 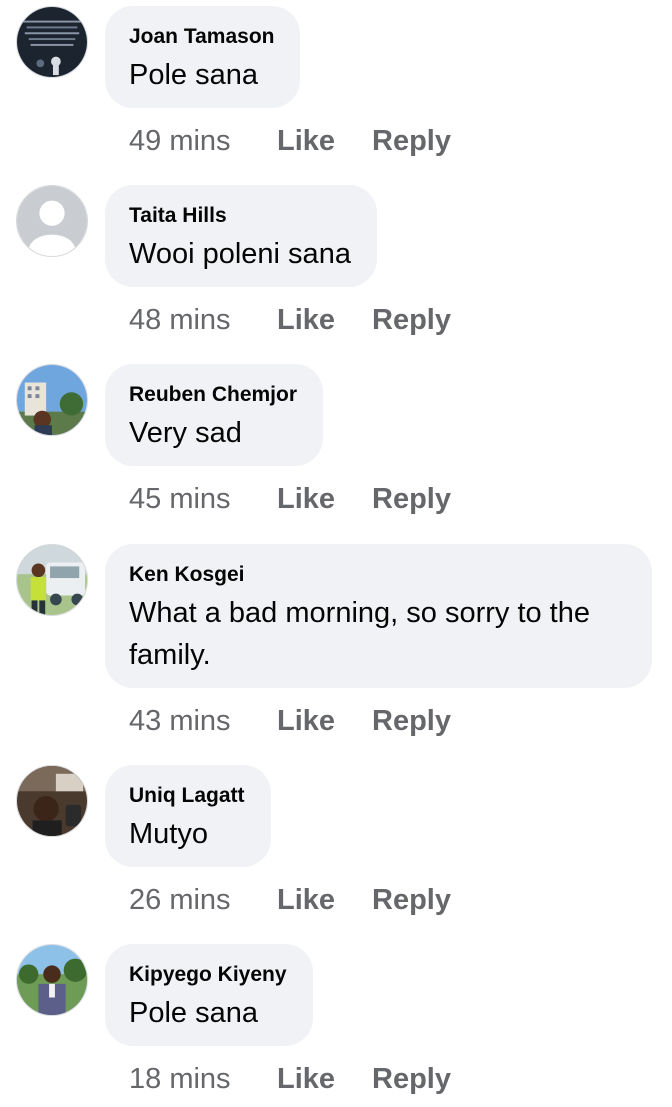 I want to click on comment-author: Kipyego Kiyeny, so click(x=208, y=975).